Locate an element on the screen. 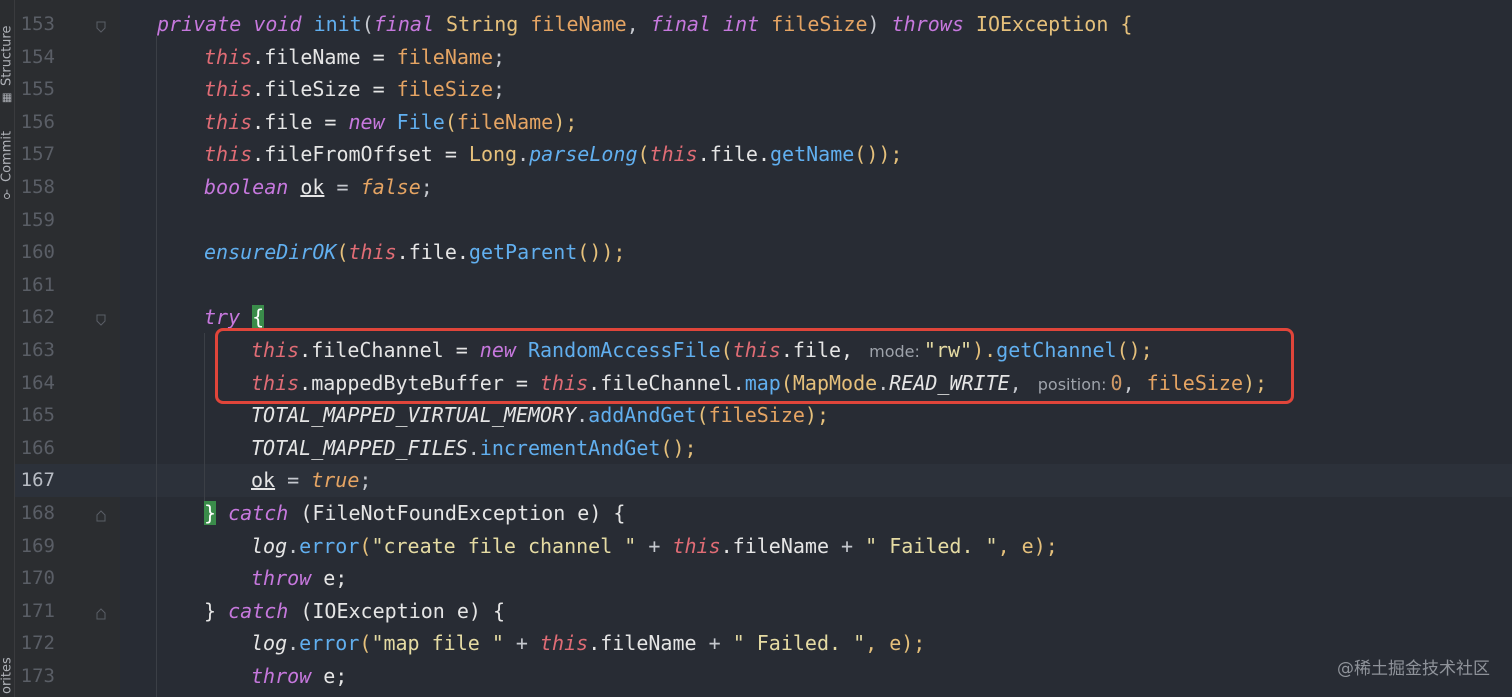 This screenshot has height=697, width=1512. line-number: 171 is located at coordinates (37, 610).